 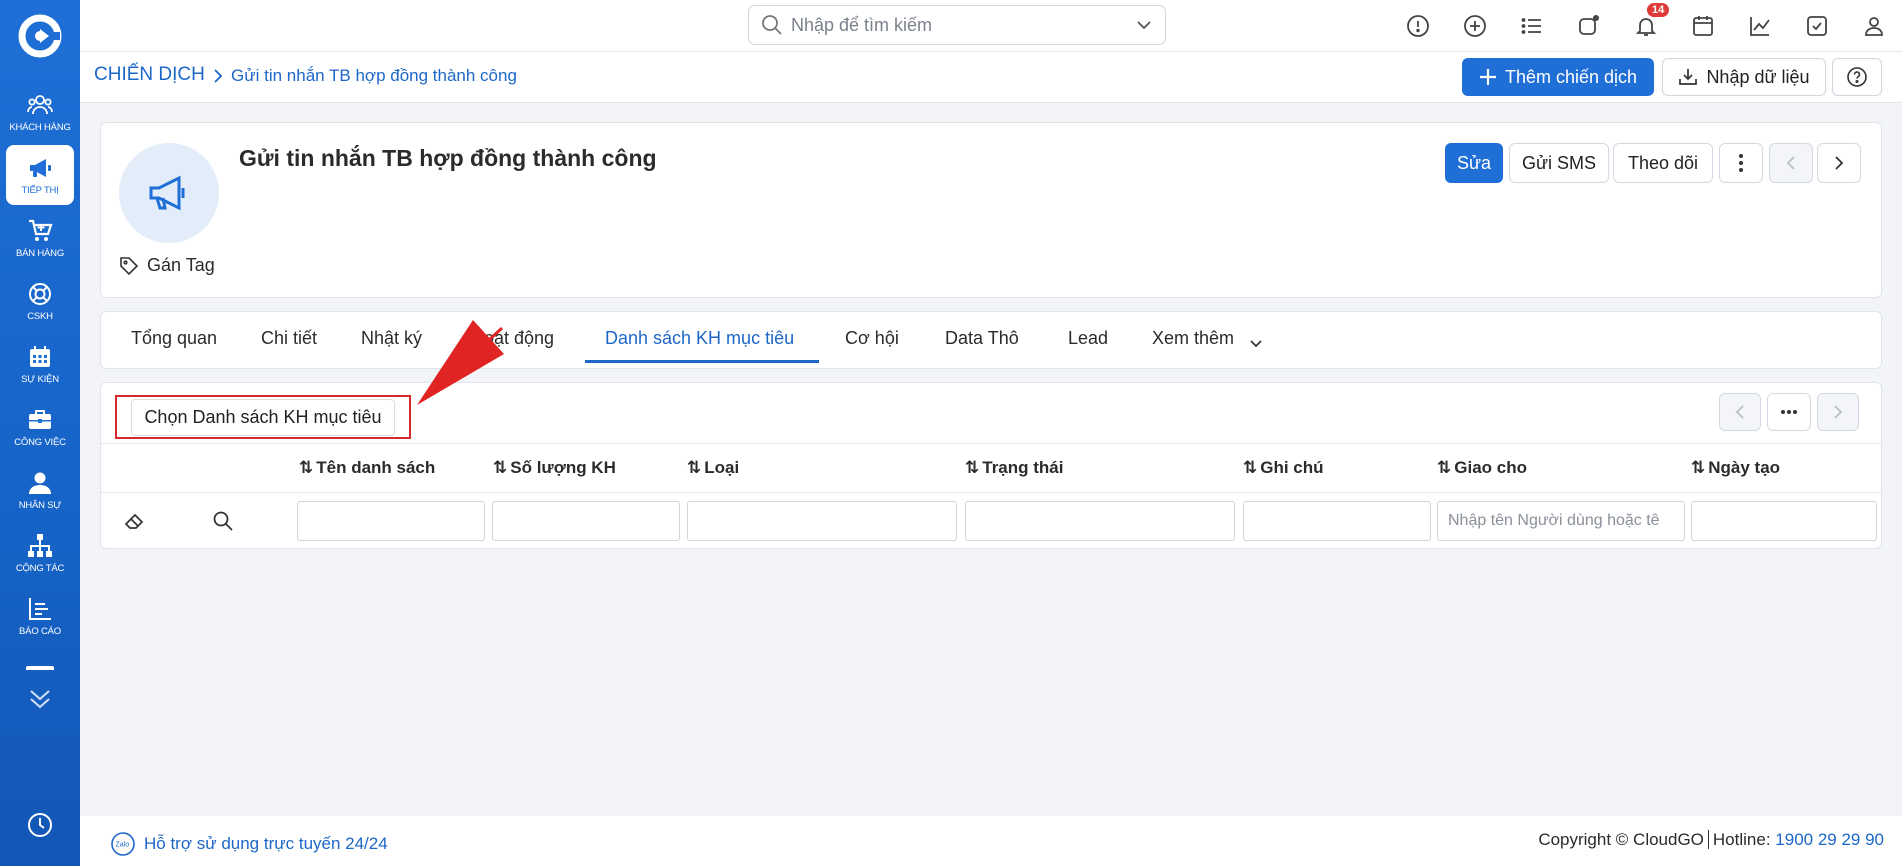 I want to click on filter-customer-count-input, so click(x=586, y=521).